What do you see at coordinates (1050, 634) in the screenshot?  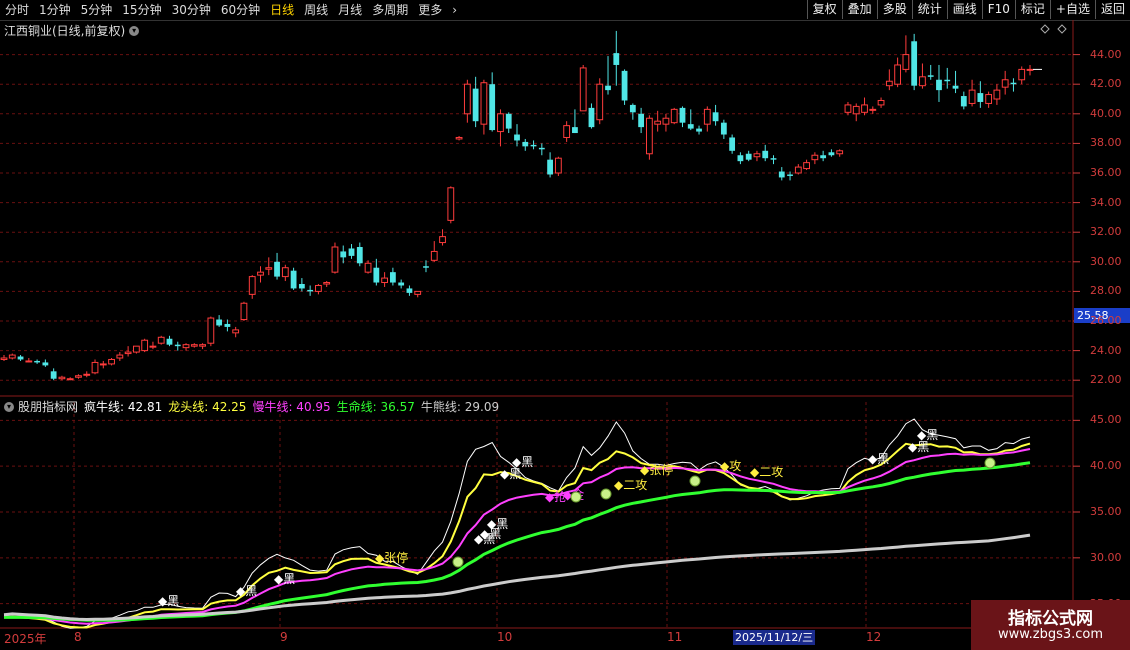 I see `watermark-url: www.zbgs3.com` at bounding box center [1050, 634].